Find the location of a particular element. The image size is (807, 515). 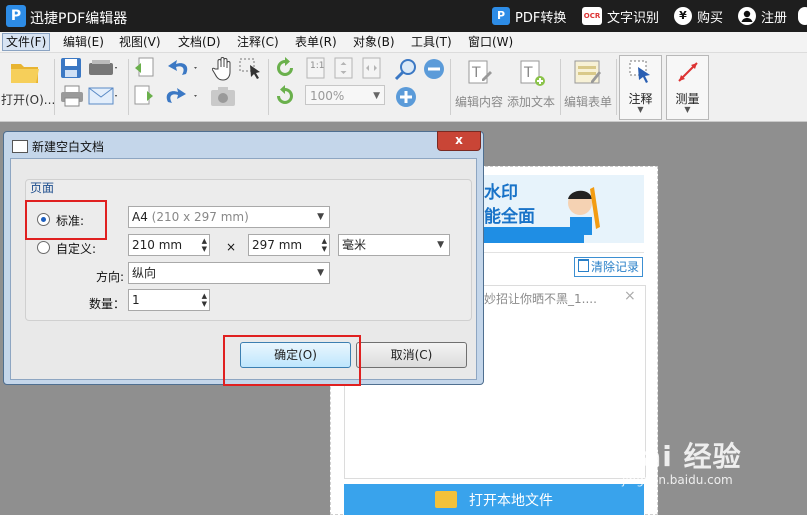

highlight-box-ok is located at coordinates (292, 360).